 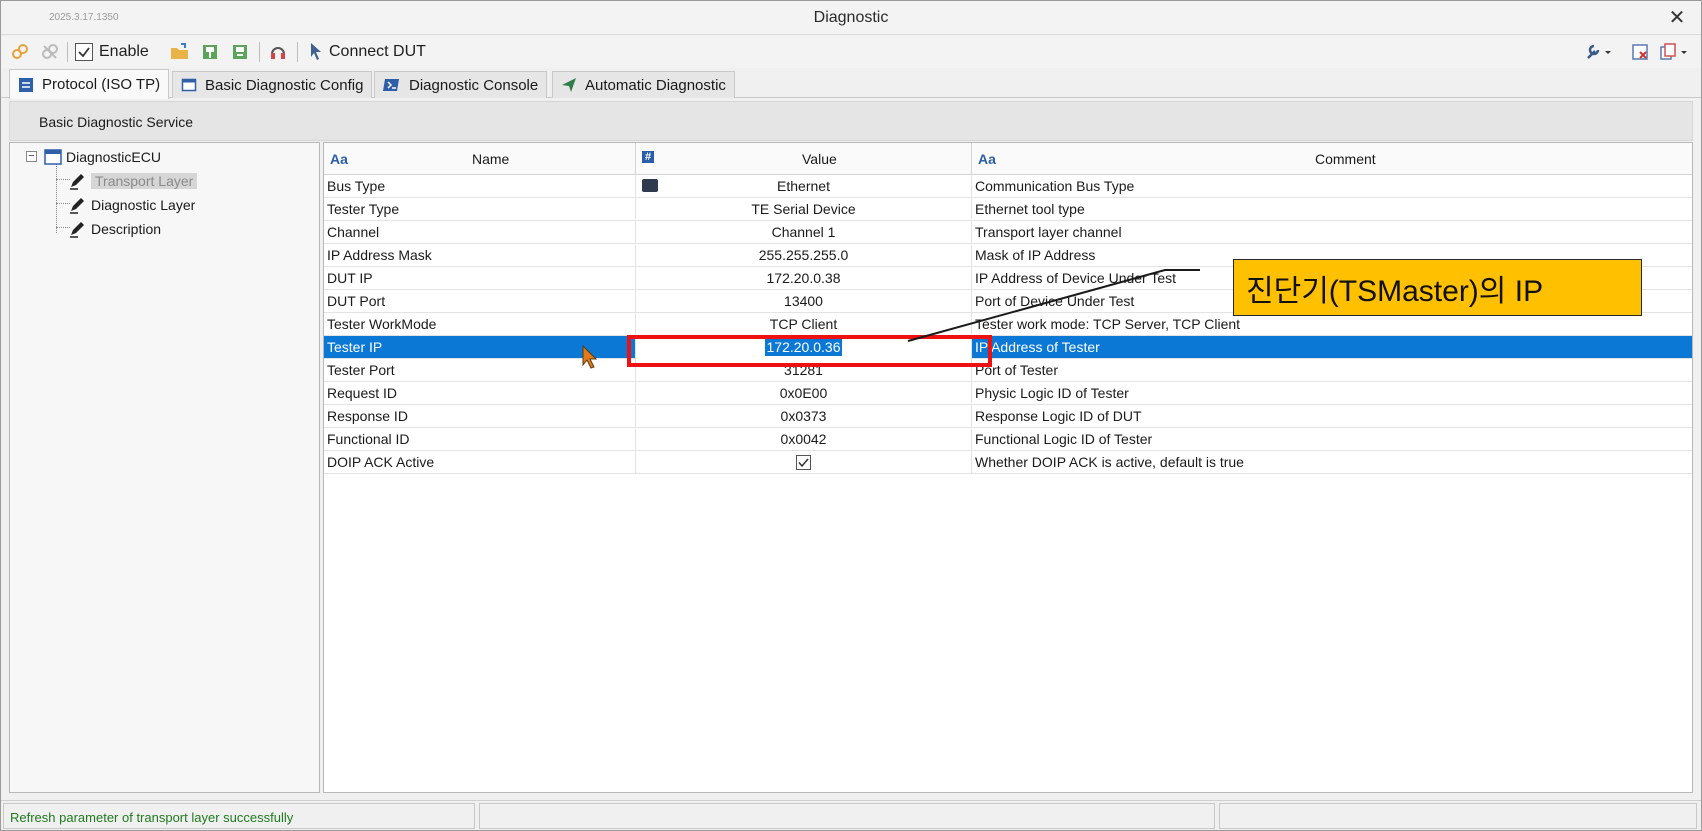 I want to click on tab-label: Diagnostic Console, so click(x=474, y=85).